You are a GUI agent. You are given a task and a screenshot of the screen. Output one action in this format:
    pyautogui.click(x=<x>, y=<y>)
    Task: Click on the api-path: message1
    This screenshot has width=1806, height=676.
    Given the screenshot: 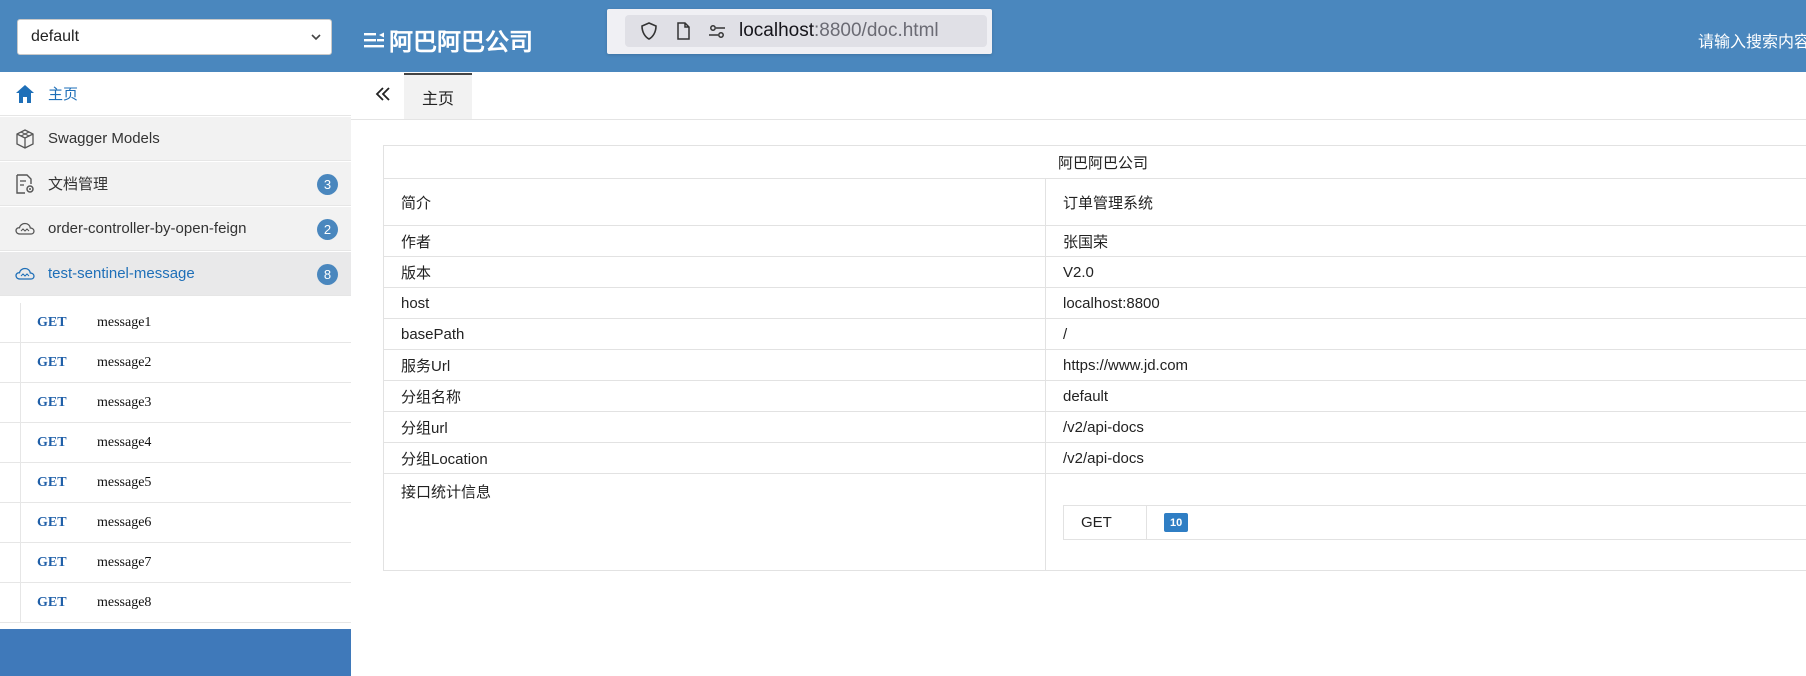 What is the action you would take?
    pyautogui.click(x=124, y=322)
    